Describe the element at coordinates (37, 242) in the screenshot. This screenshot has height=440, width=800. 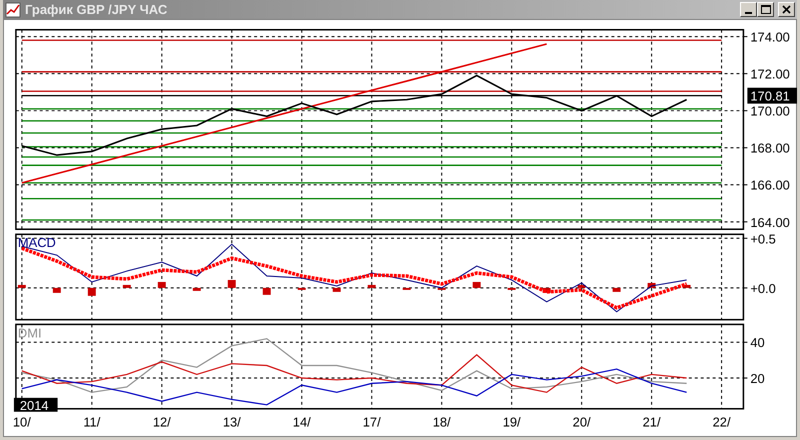
I see `panel-label: MACD` at that location.